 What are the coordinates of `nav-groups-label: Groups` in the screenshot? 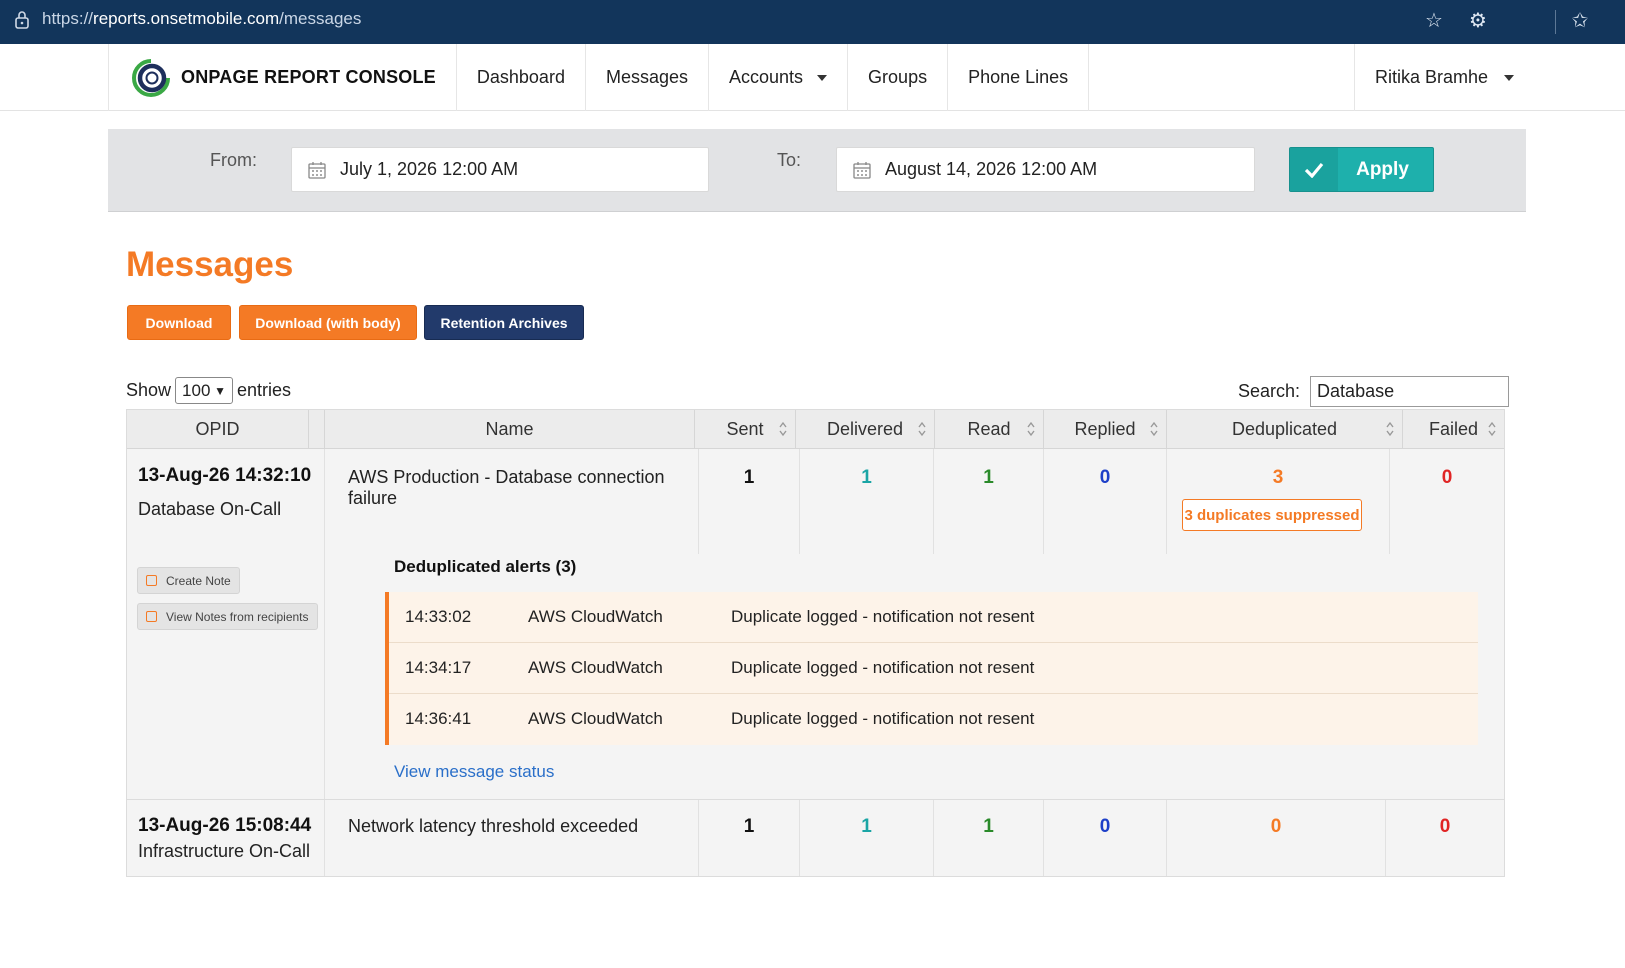 It's located at (898, 77).